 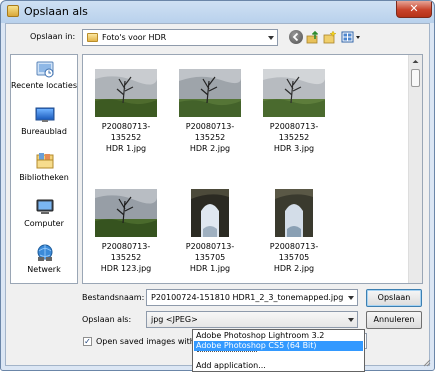 I want to click on cancel-button: Annuleren, so click(x=394, y=320).